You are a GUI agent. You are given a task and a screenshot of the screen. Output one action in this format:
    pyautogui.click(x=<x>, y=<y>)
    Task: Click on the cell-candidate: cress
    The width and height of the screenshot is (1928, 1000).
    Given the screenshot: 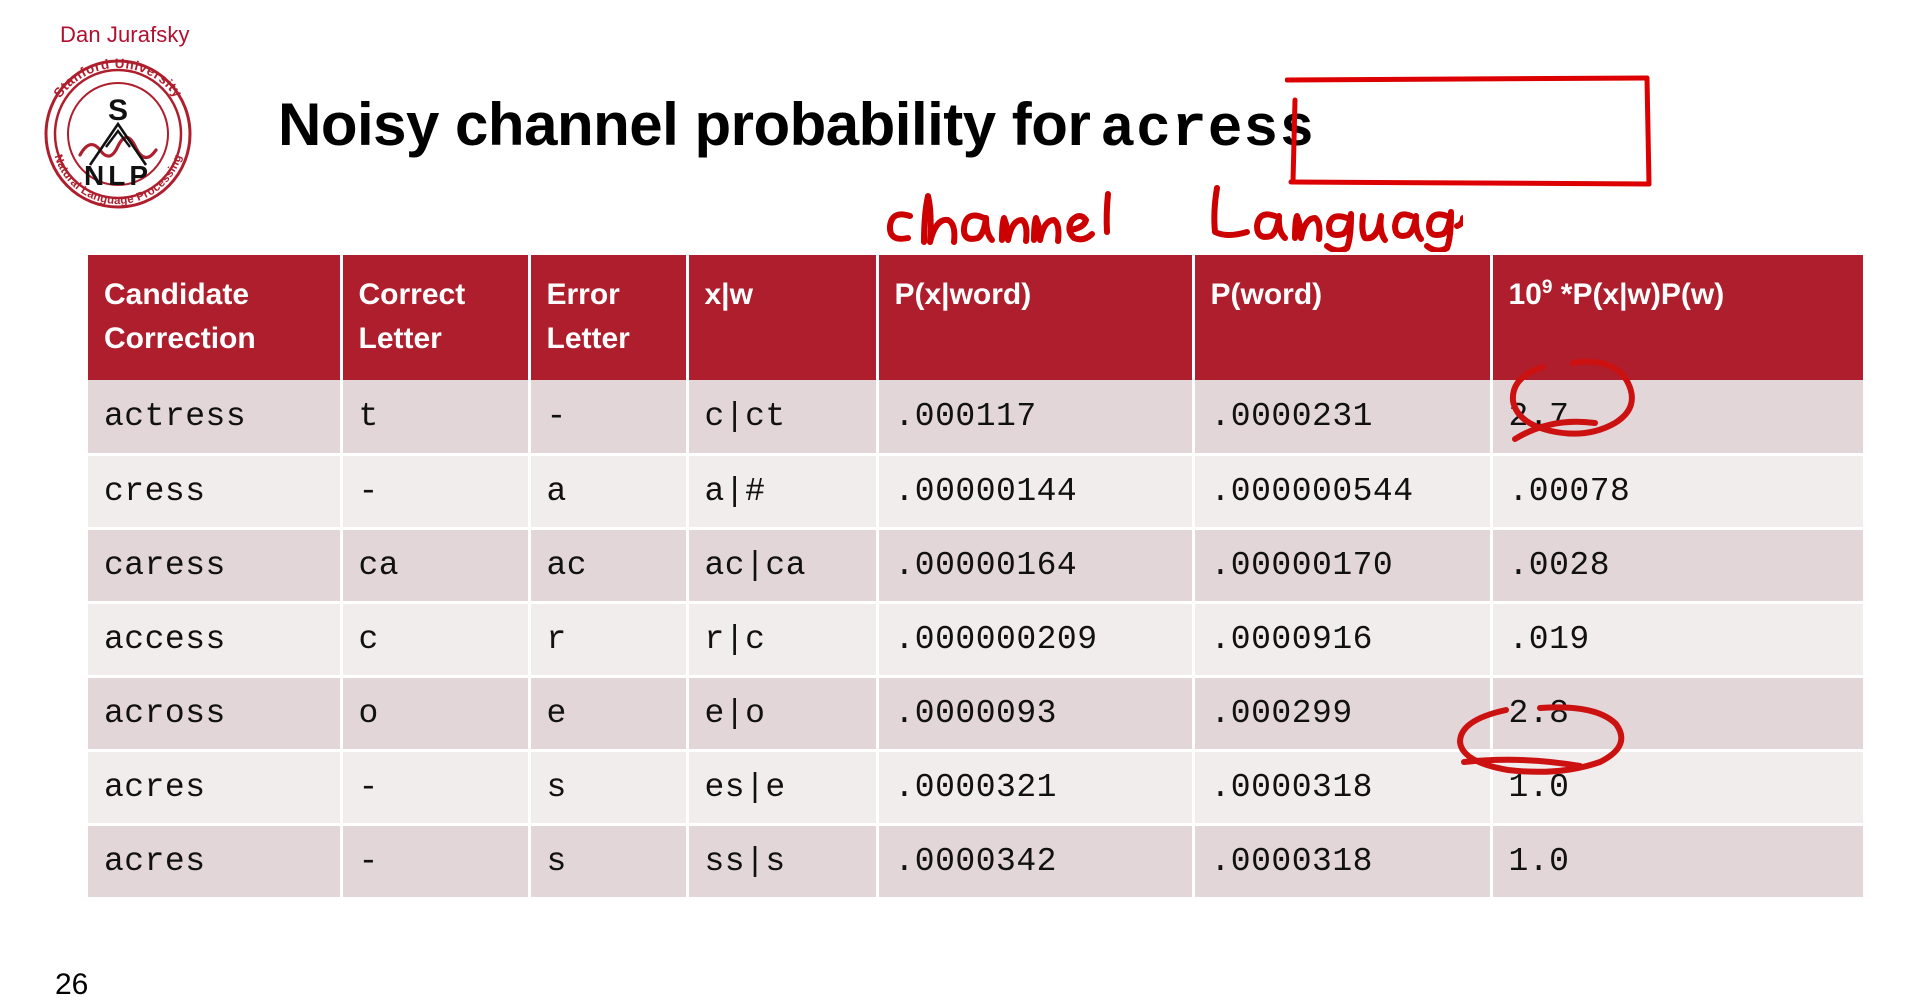 What is the action you would take?
    pyautogui.click(x=215, y=491)
    